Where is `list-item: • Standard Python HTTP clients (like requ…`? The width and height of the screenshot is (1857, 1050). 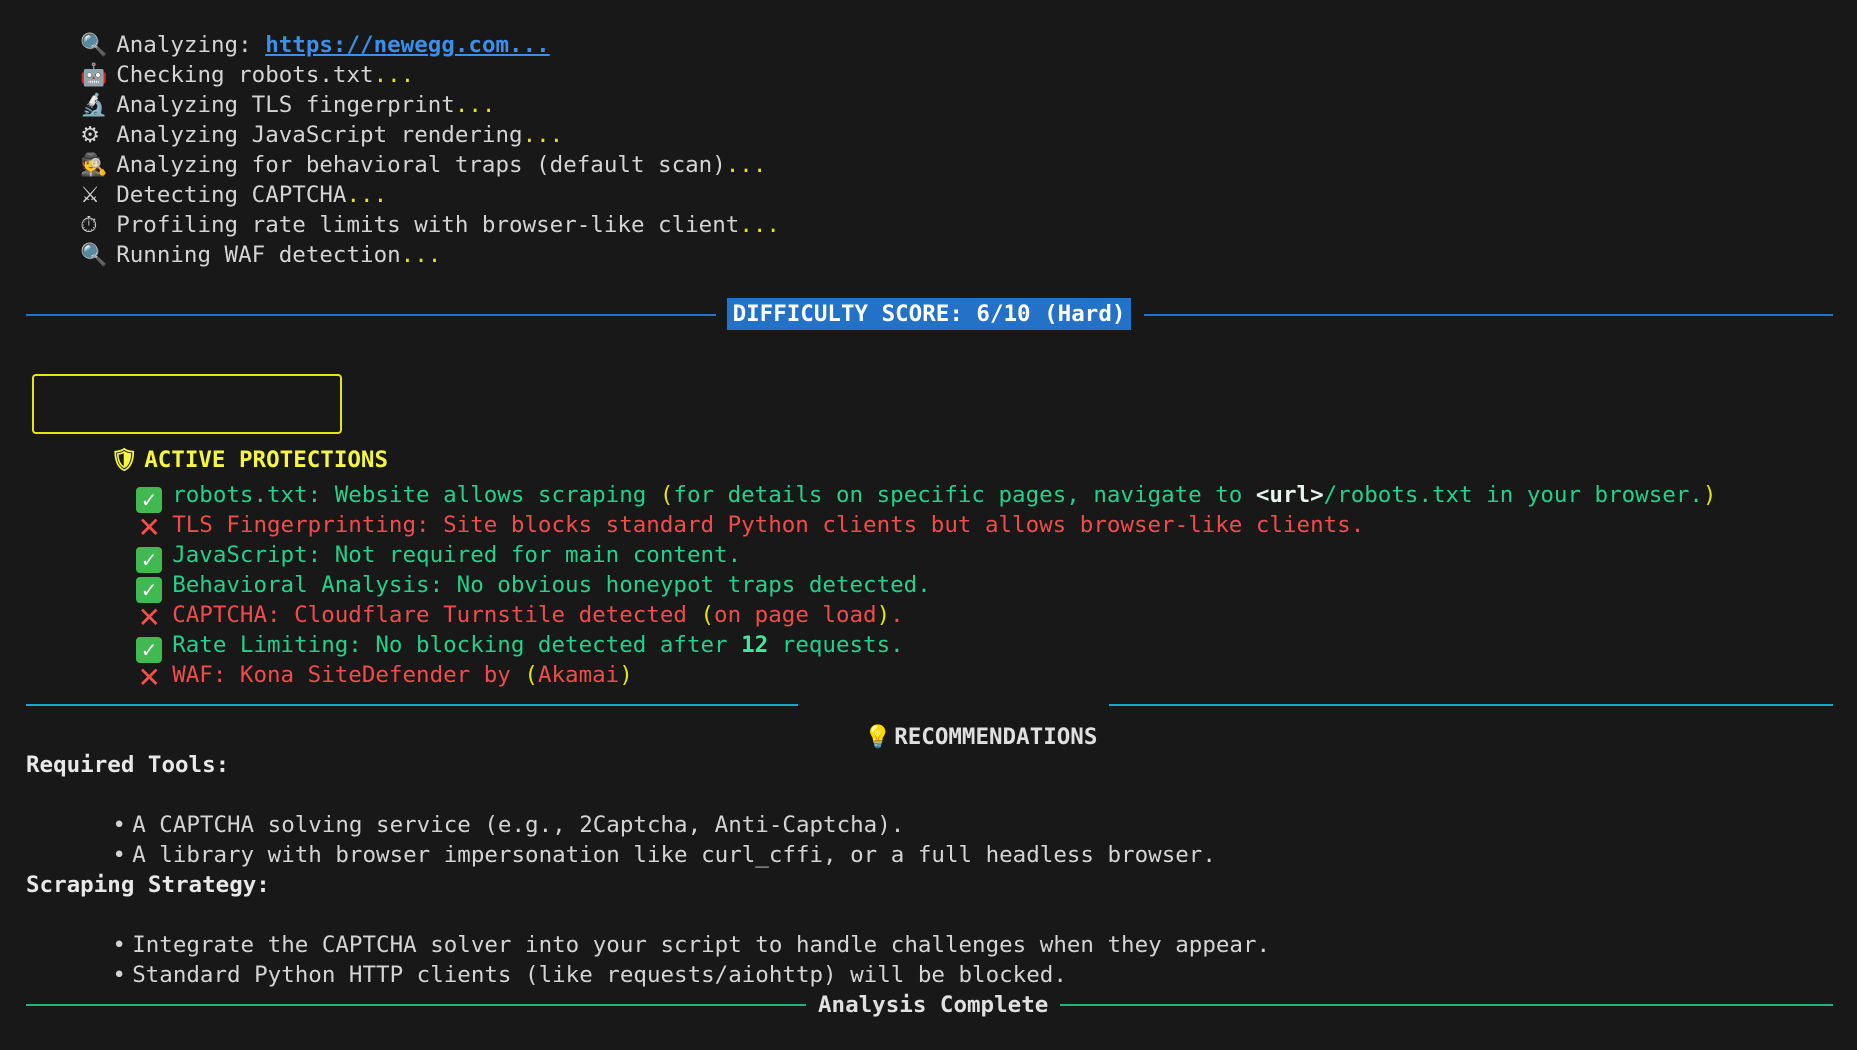 list-item: • Standard Python HTTP clients (like requ… is located at coordinates (559, 959).